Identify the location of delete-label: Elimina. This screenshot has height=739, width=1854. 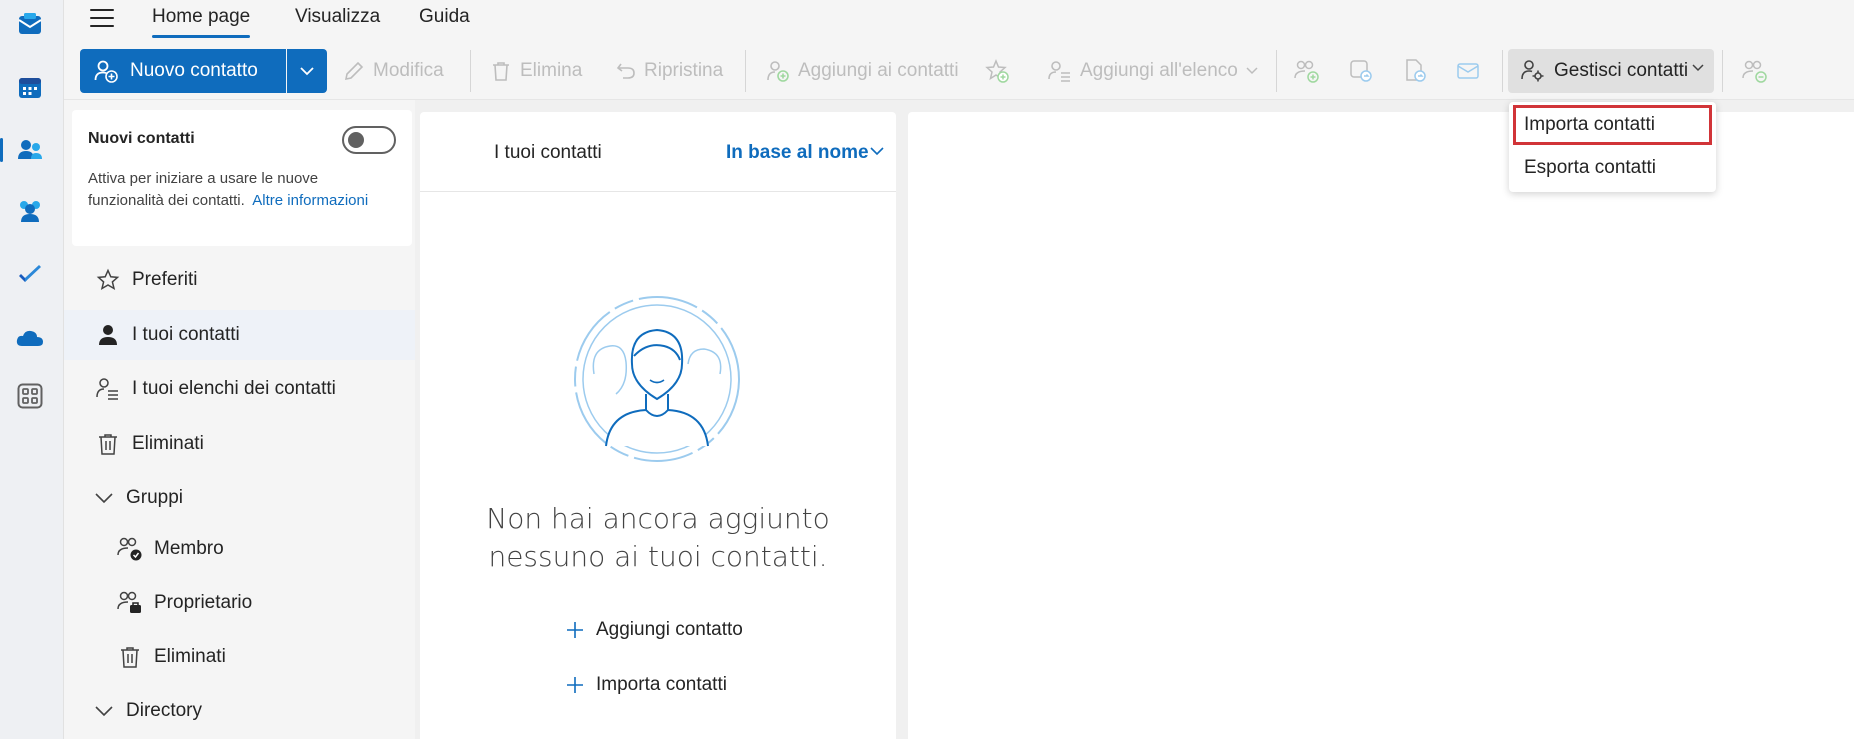
(551, 70).